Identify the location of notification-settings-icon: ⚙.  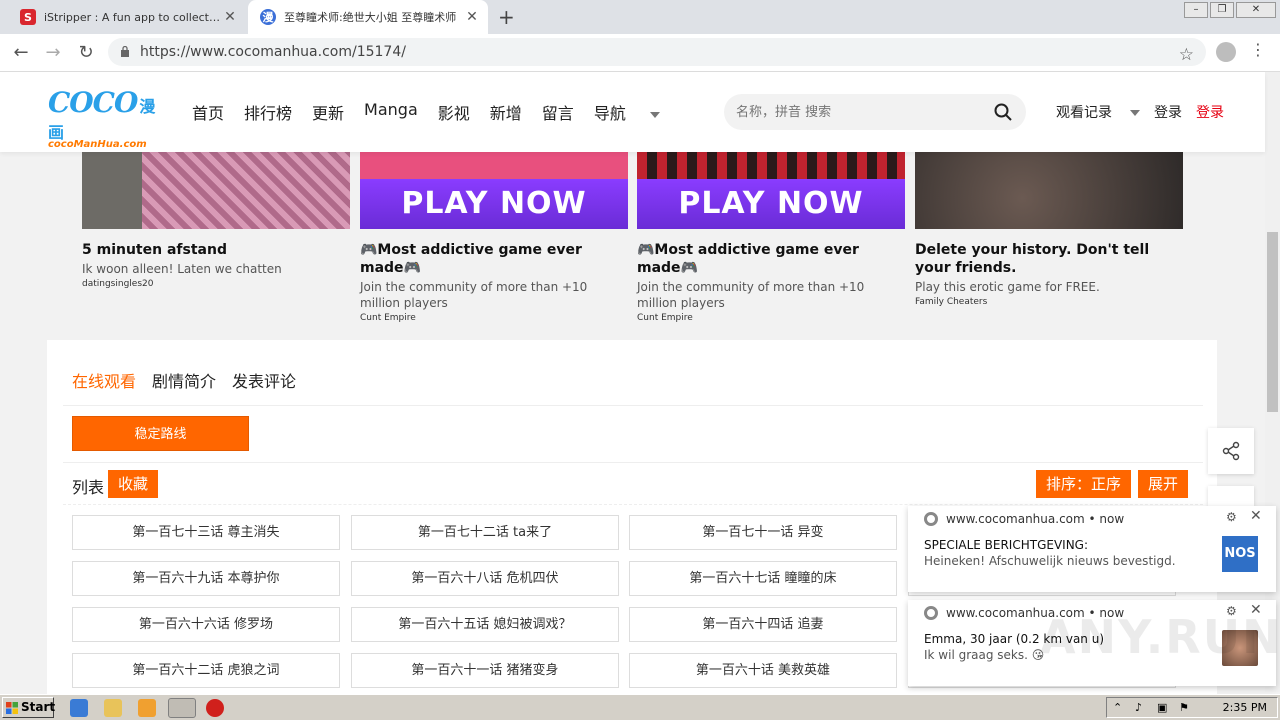
(1231, 517).